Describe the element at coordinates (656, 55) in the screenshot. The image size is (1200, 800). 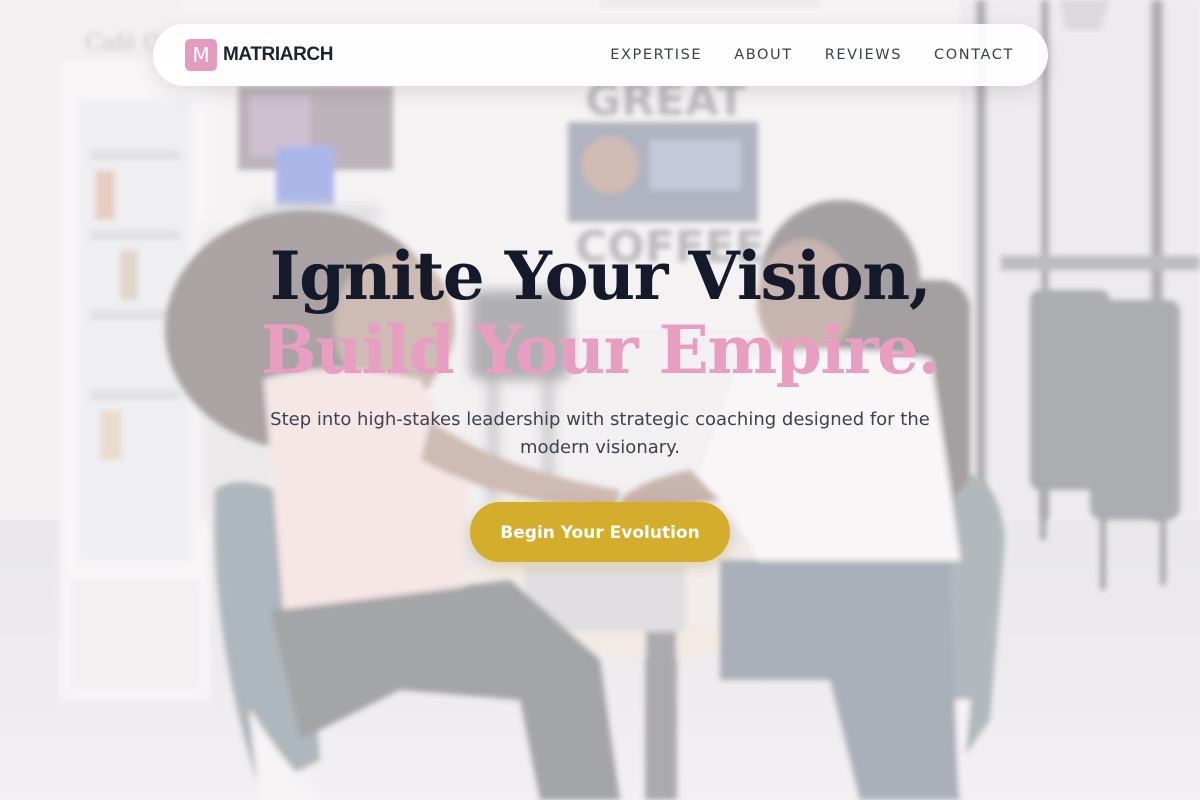
I see `nav-link-expertise: EXPERTISE` at that location.